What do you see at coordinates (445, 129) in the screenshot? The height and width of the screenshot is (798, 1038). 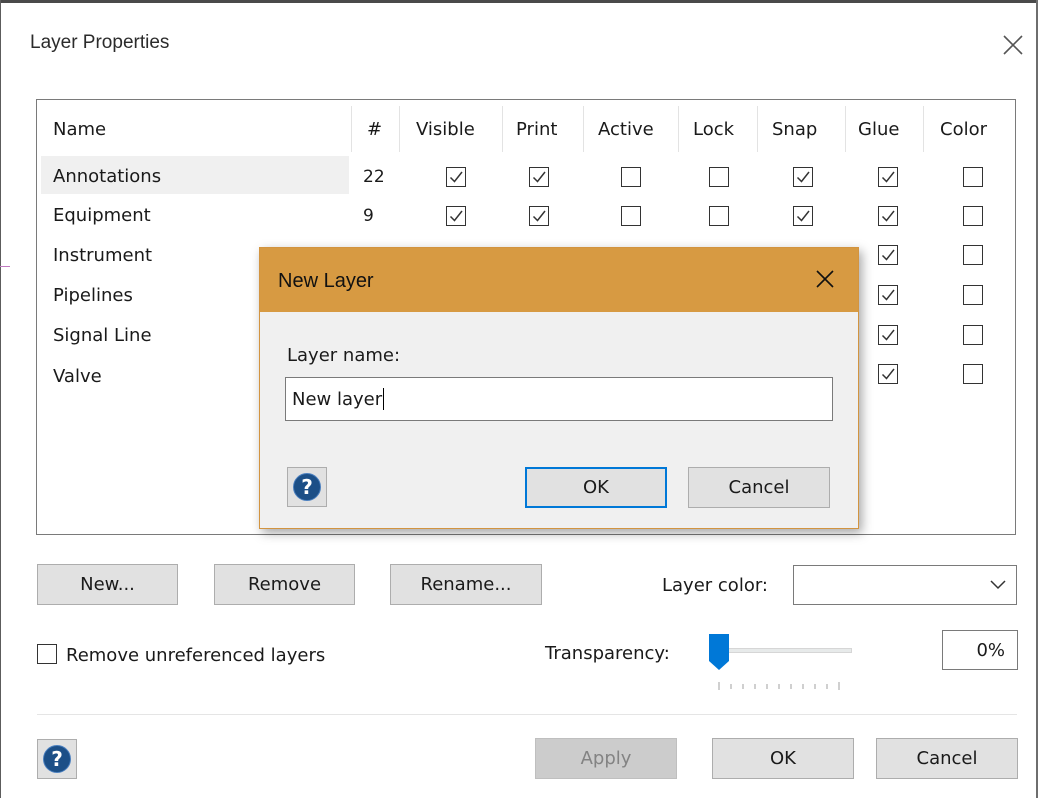 I see `column-header-visible: Visible` at bounding box center [445, 129].